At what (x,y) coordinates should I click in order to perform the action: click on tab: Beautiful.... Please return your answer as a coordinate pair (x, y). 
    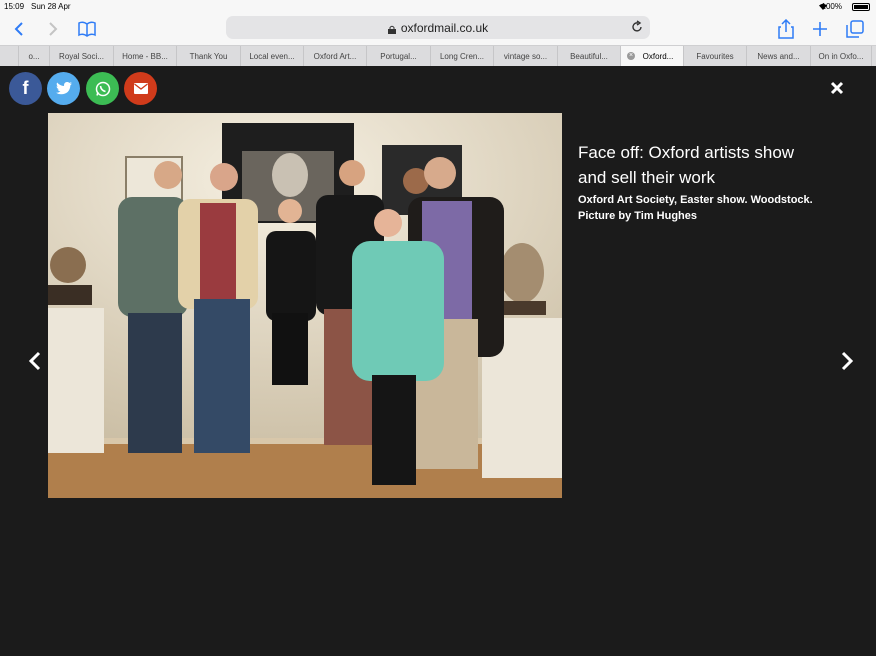
    Looking at the image, I should click on (589, 56).